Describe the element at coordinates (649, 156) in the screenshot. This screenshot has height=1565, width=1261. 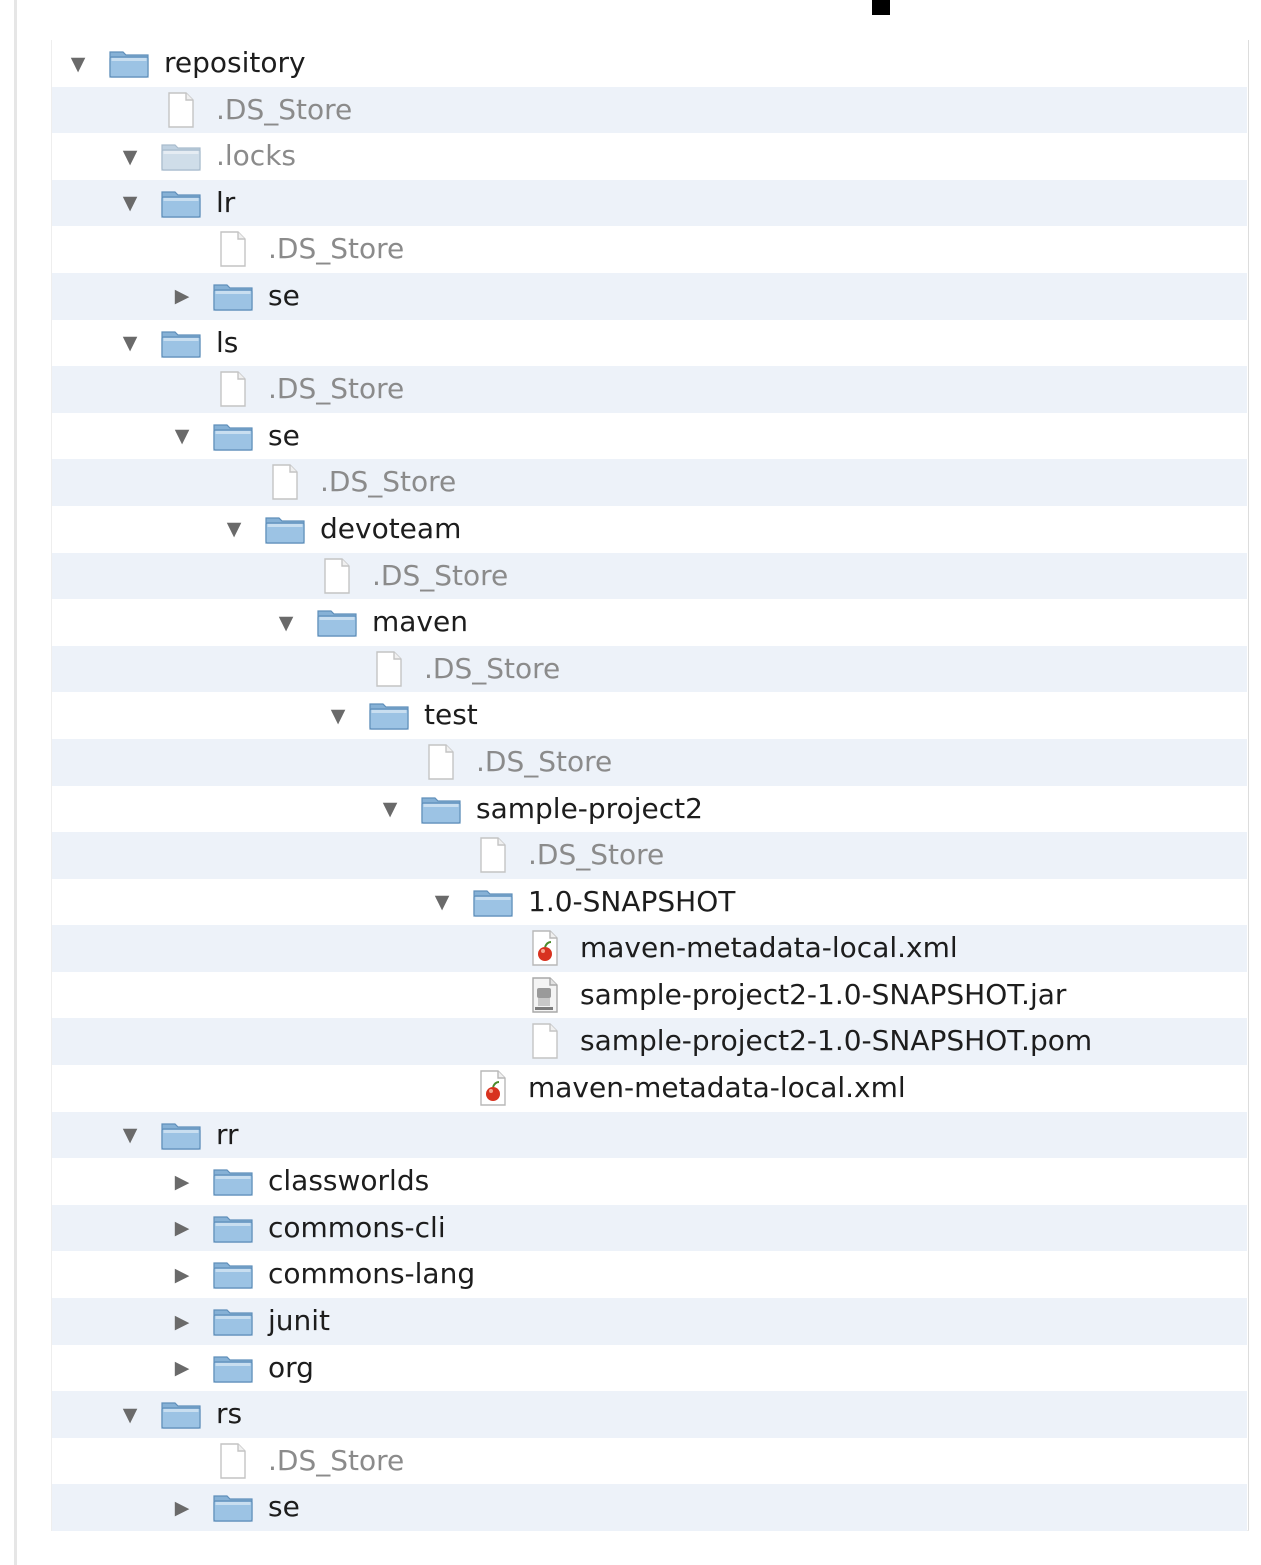
I see `folder-row: ▼ .locks` at that location.